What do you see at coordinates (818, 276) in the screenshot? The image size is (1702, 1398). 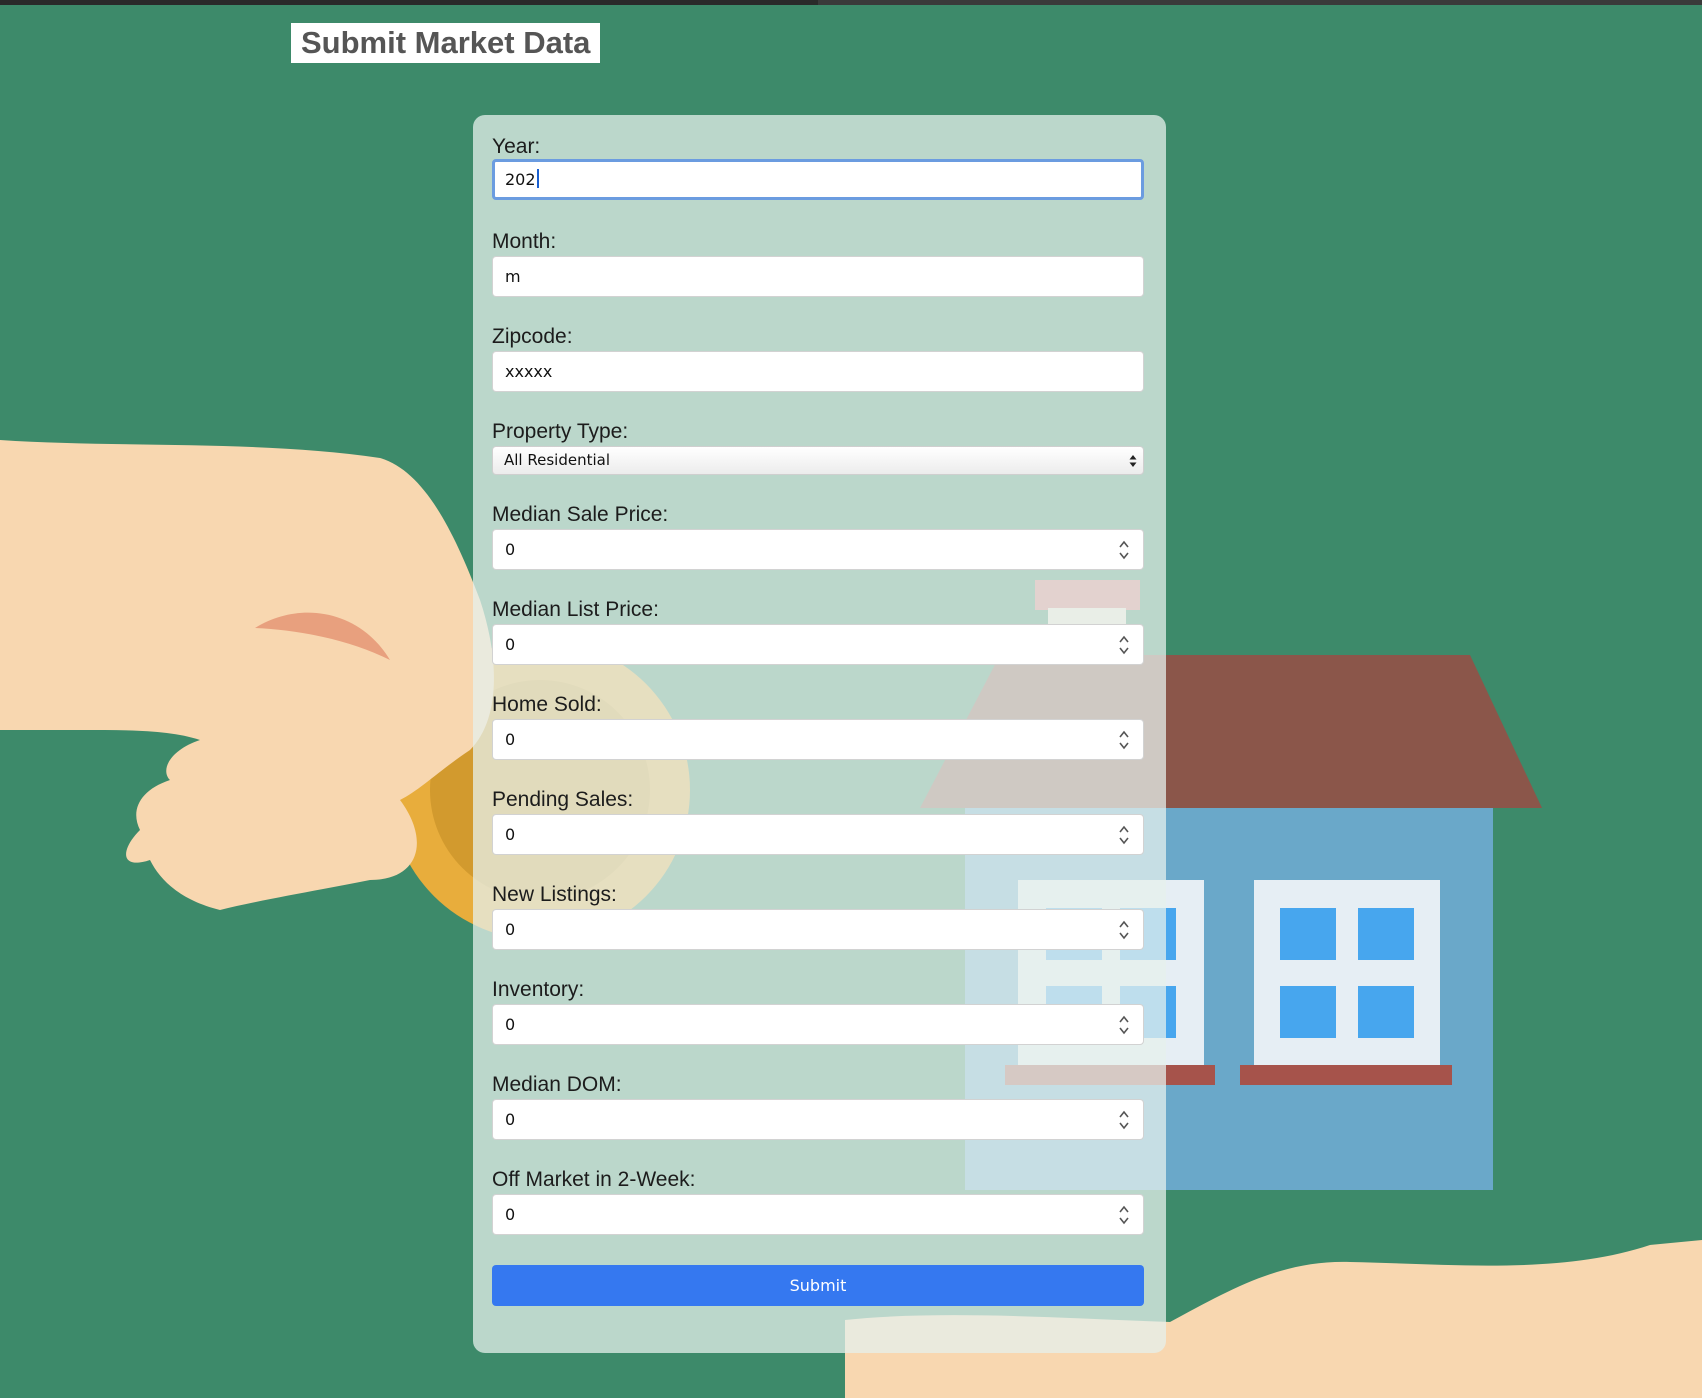 I see `month-input: m` at bounding box center [818, 276].